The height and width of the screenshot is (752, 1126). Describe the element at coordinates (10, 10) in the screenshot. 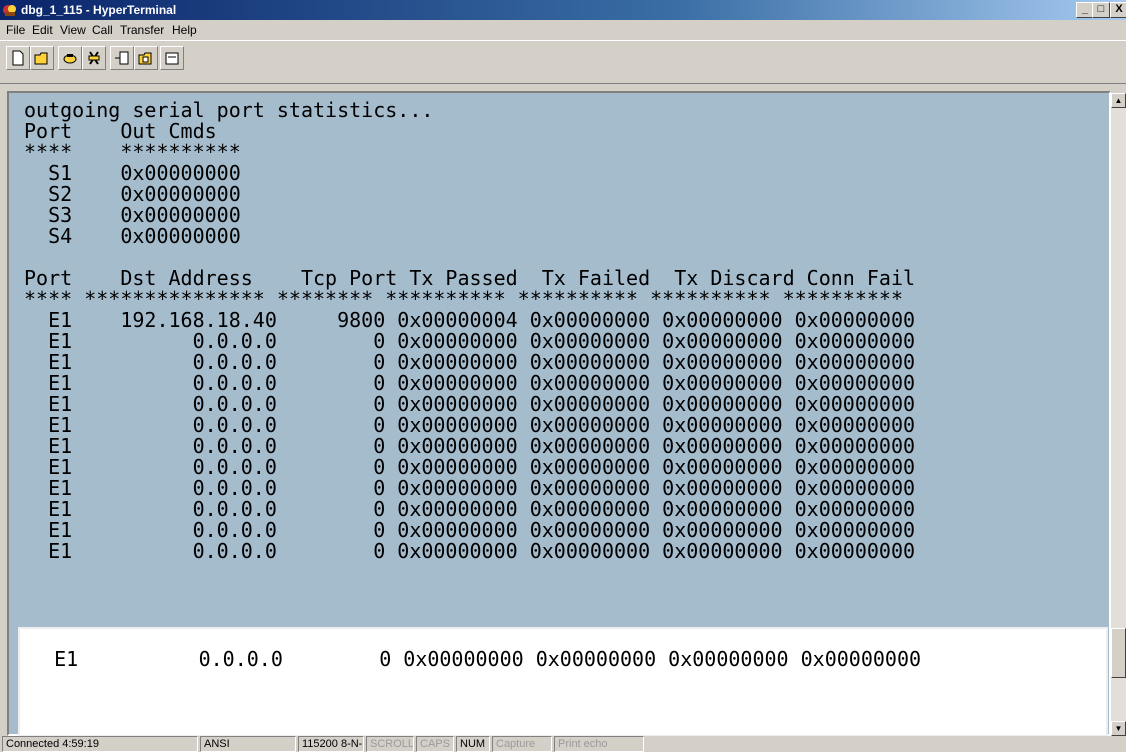

I see `hyperterminal-icon` at that location.